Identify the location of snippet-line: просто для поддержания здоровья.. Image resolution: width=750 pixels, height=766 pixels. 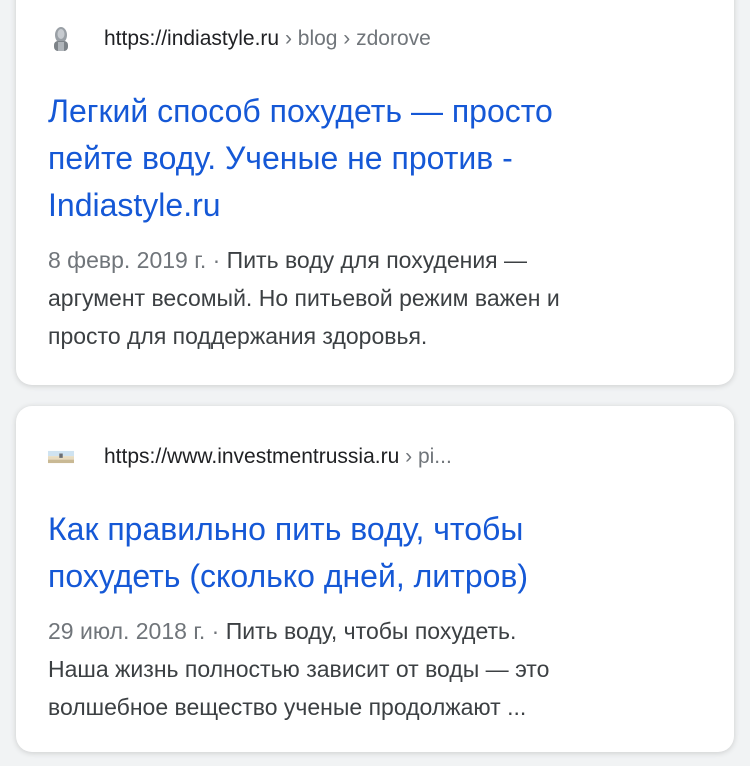
(238, 336).